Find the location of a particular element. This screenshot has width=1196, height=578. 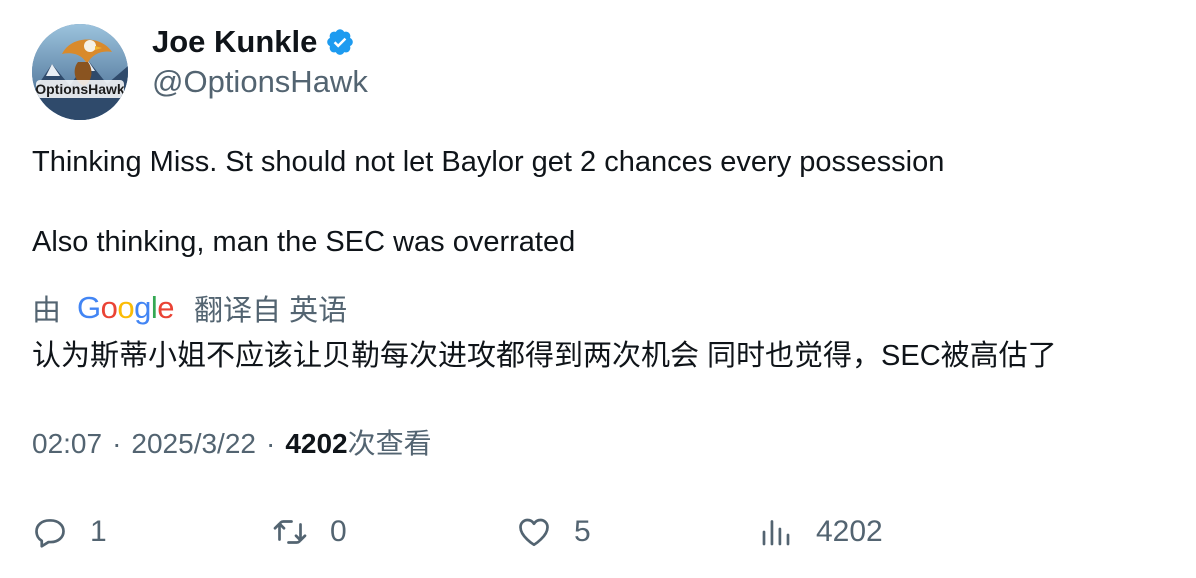

tweet-date: 2025/3/22 is located at coordinates (193, 444).